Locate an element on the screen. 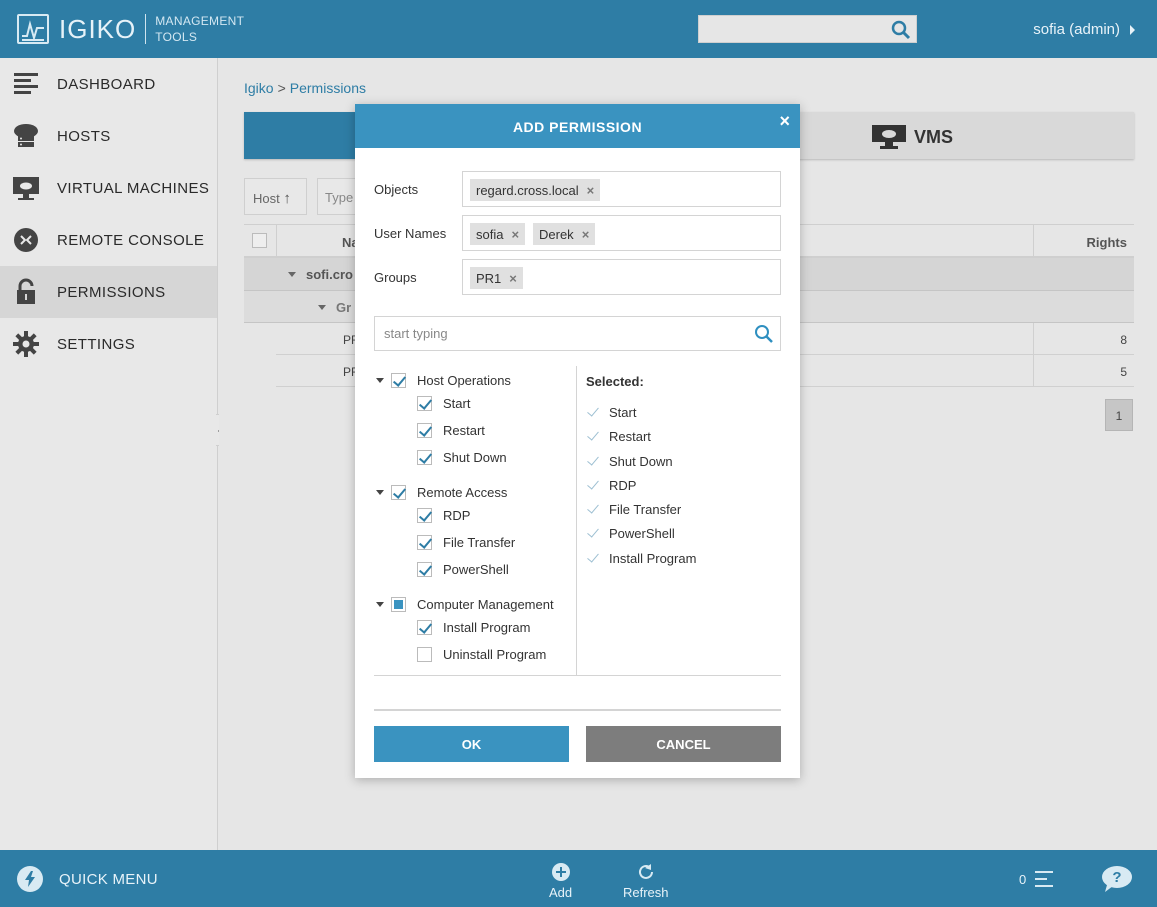  list-item-label: RDP is located at coordinates (623, 485).